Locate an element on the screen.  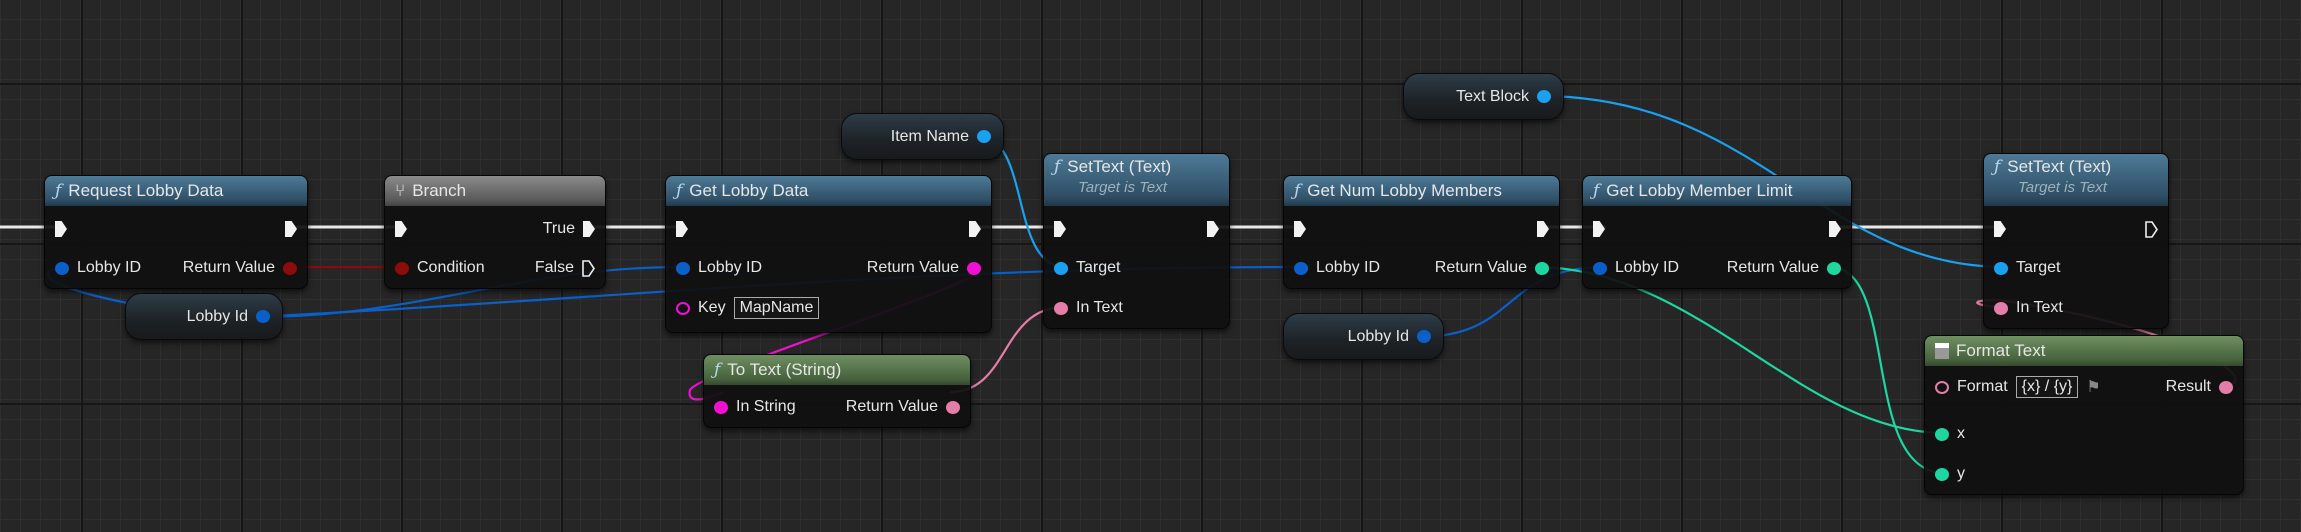
item-name-output-pin is located at coordinates (984, 136).